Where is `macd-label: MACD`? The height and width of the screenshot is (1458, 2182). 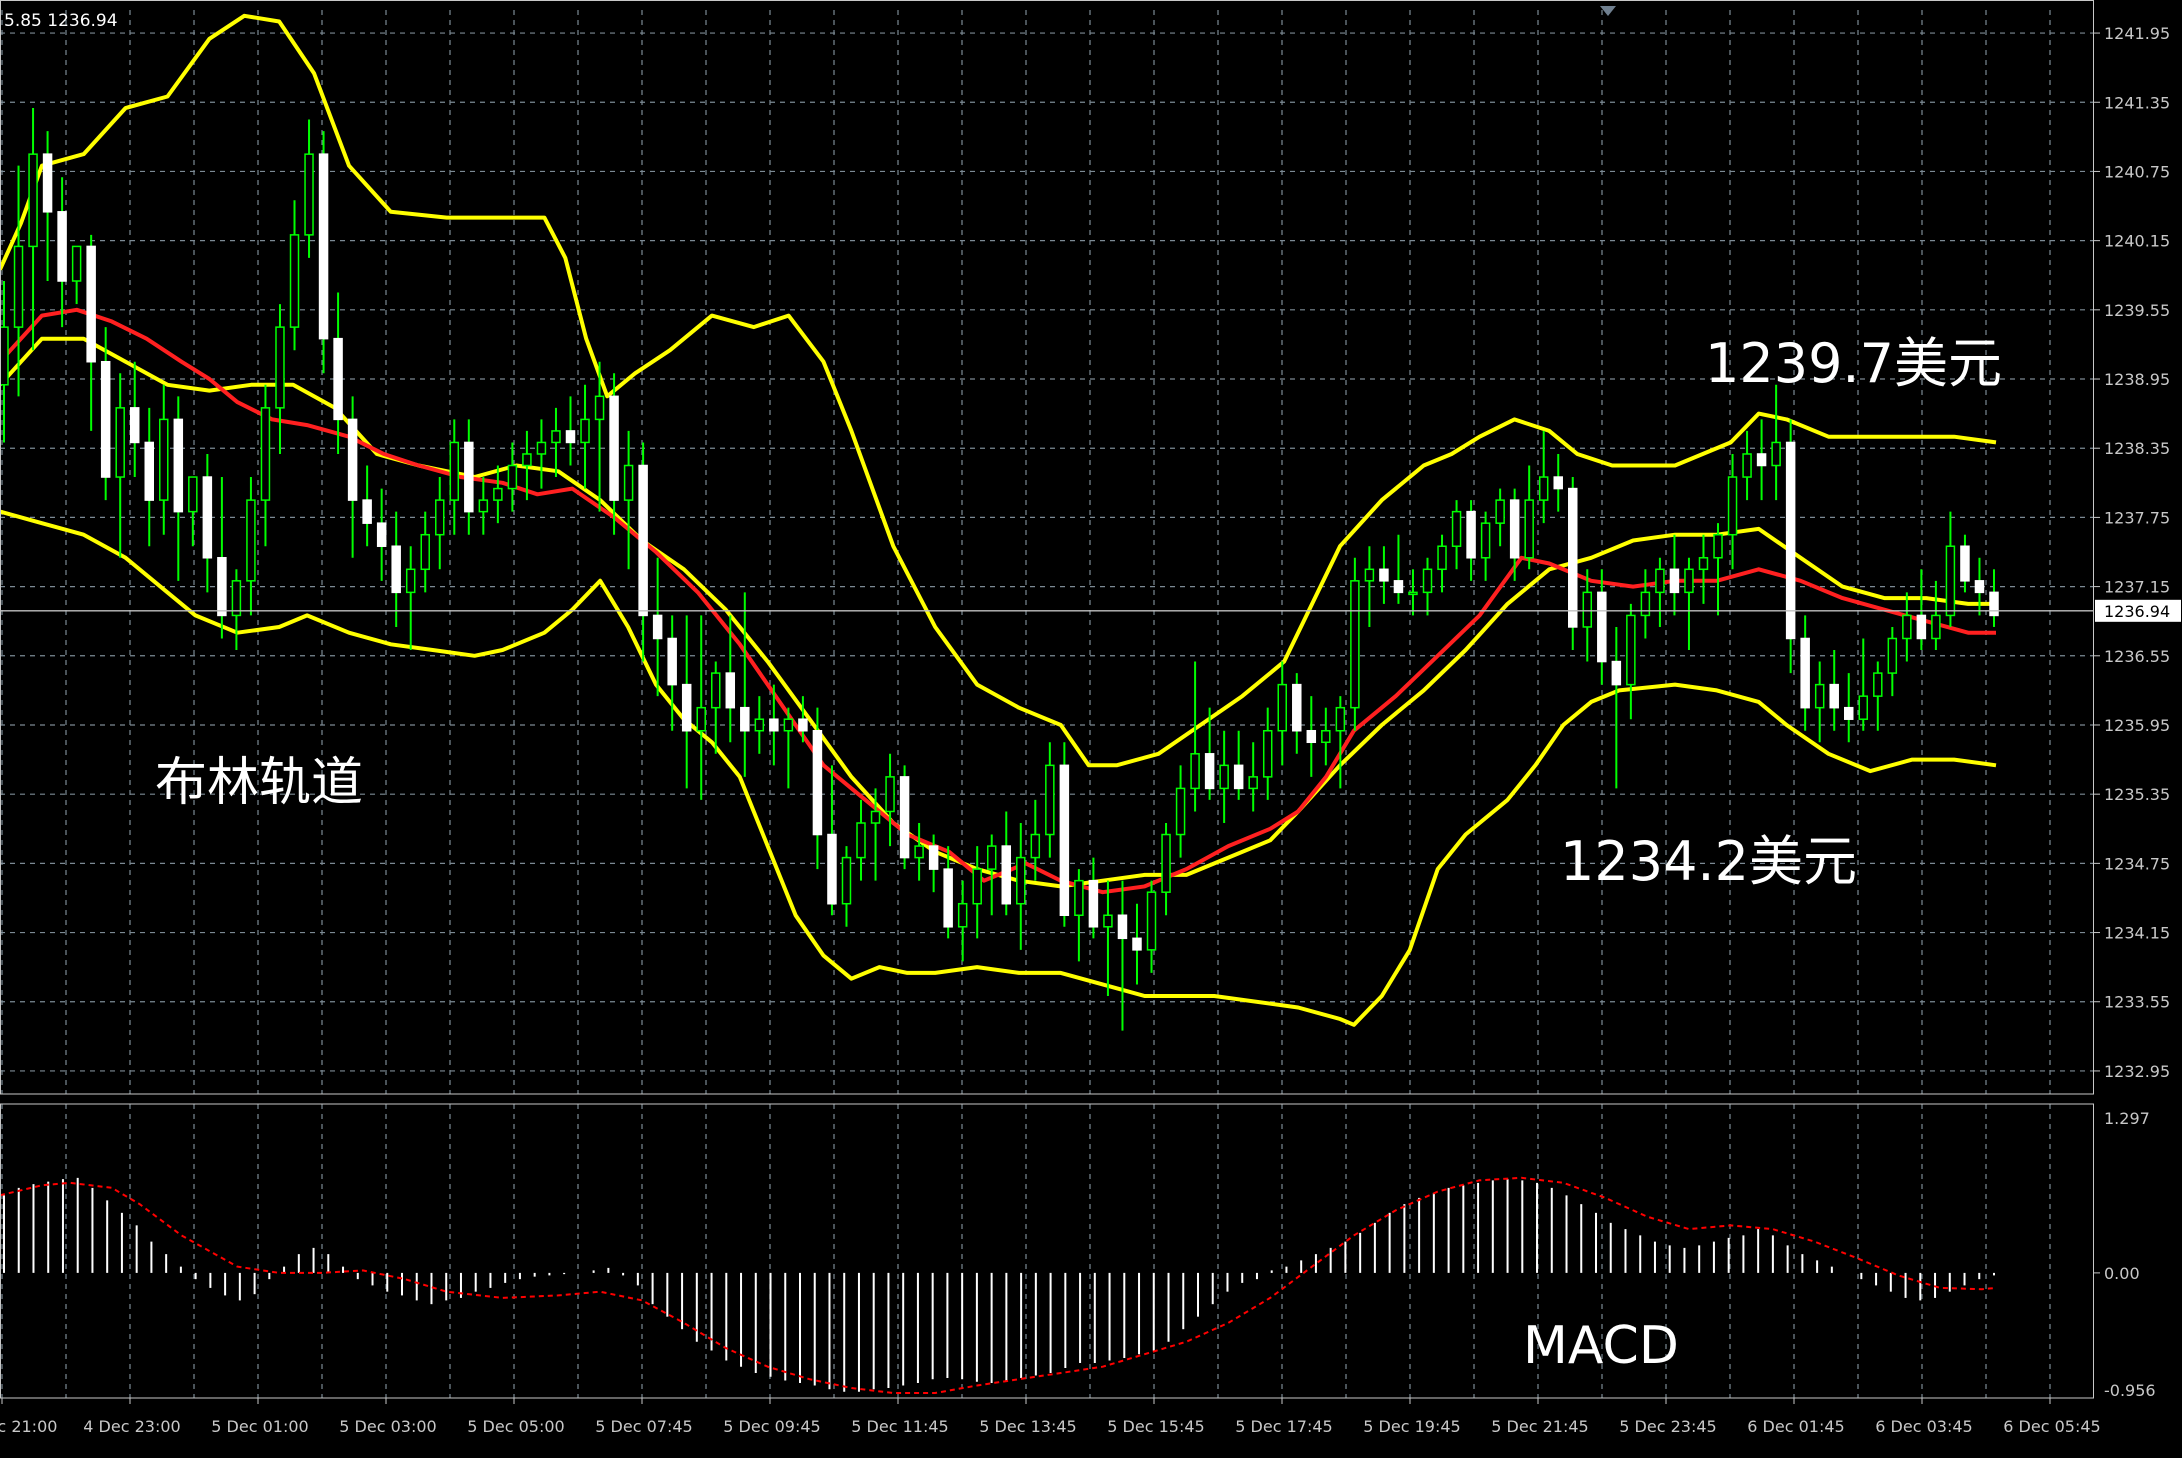 macd-label: MACD is located at coordinates (1601, 1346).